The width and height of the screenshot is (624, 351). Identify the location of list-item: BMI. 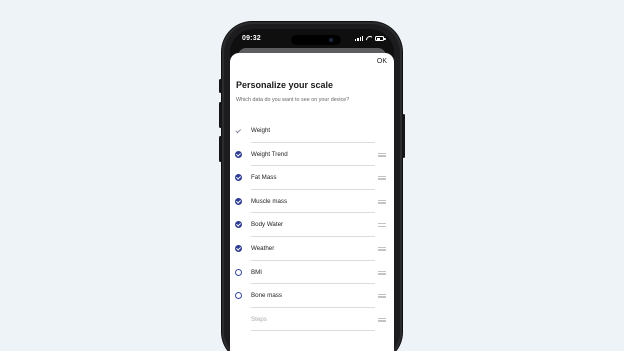
(312, 273).